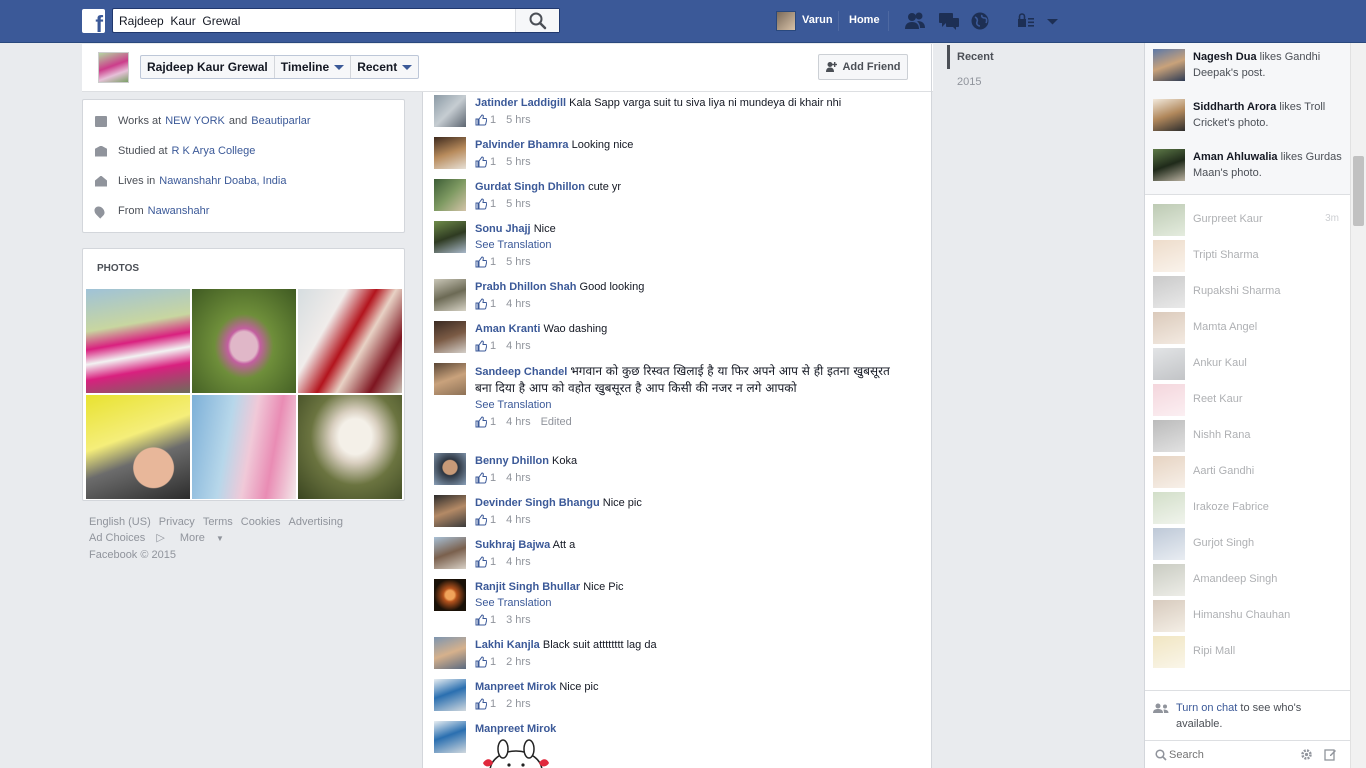 Image resolution: width=1366 pixels, height=768 pixels. What do you see at coordinates (969, 82) in the screenshot?
I see `nav-year-link: 2015` at bounding box center [969, 82].